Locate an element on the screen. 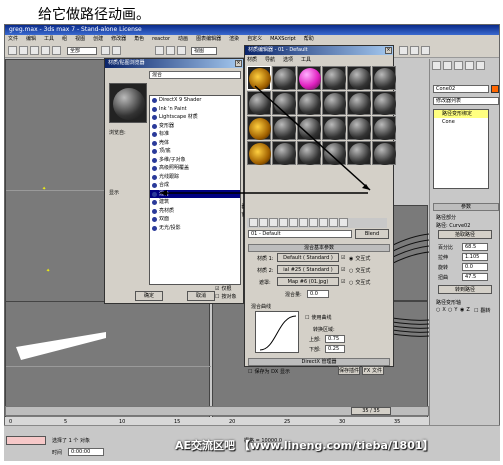 Image resolution: width=503 pixels, height=465 pixels. maxscript-listener is located at coordinates (26, 440).